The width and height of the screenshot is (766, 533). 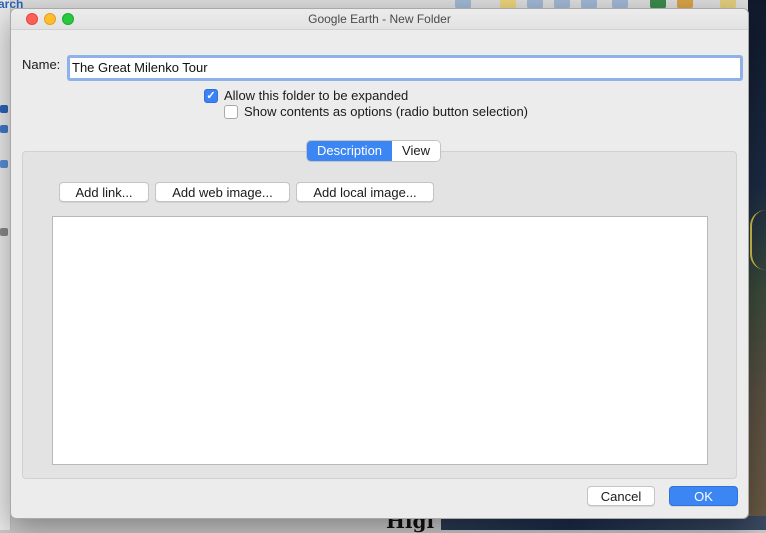 I want to click on name-label: Name:, so click(x=41, y=64).